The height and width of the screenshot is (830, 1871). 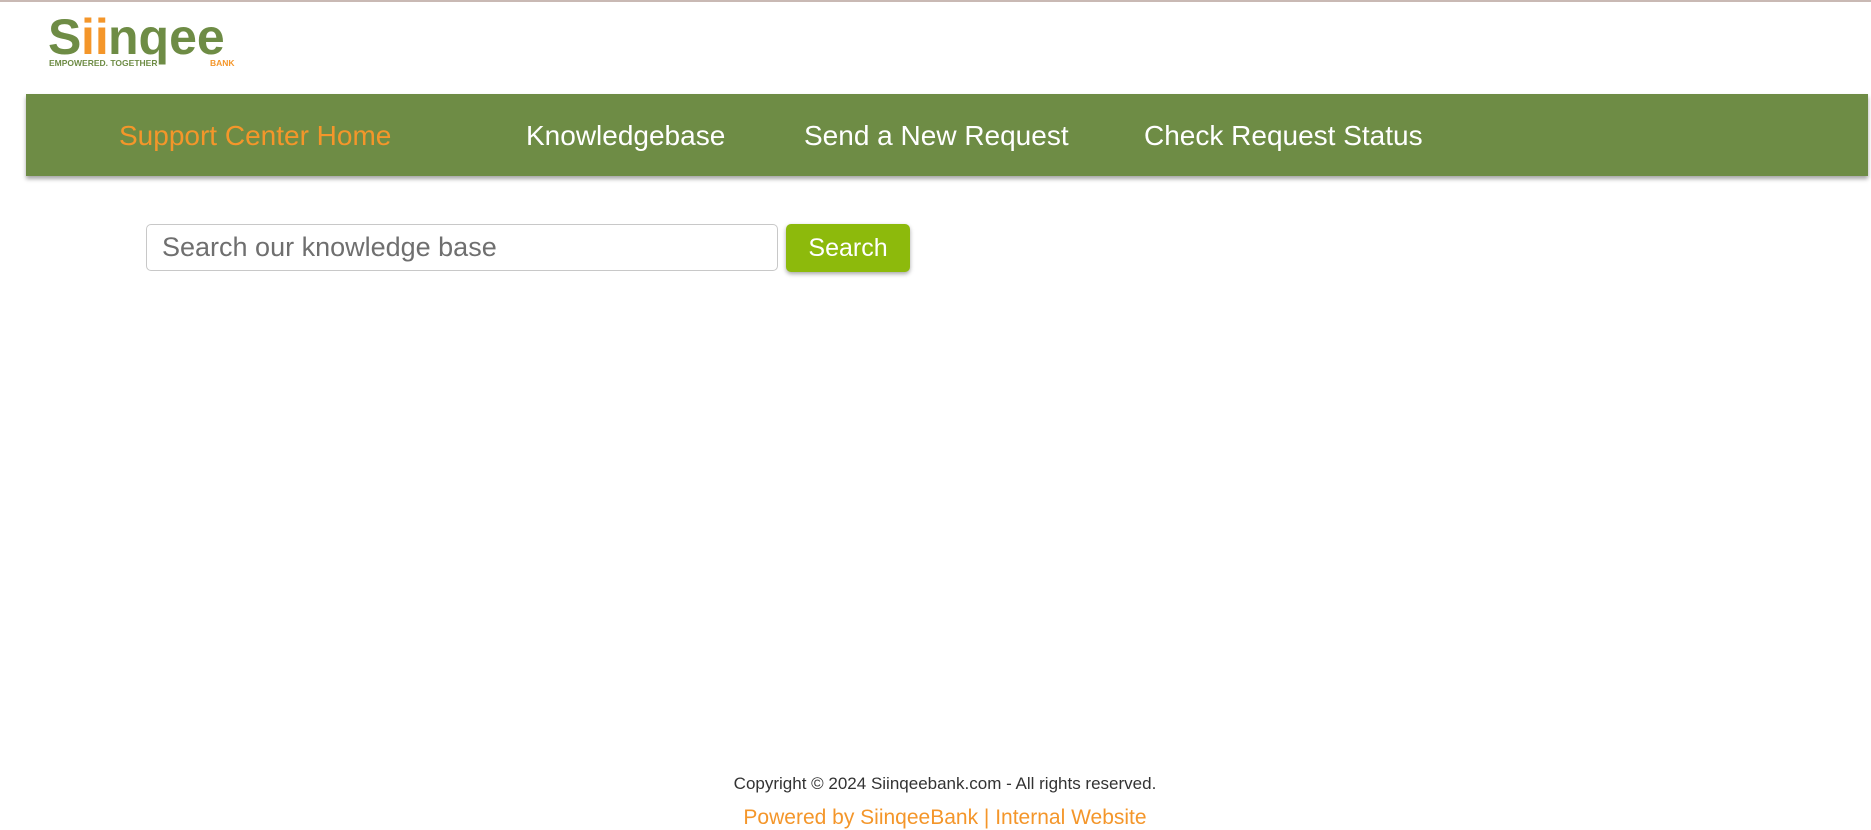 I want to click on logo-image: S ii nqee EMPOWERED. TOGETHER BANK, so click(x=141, y=38).